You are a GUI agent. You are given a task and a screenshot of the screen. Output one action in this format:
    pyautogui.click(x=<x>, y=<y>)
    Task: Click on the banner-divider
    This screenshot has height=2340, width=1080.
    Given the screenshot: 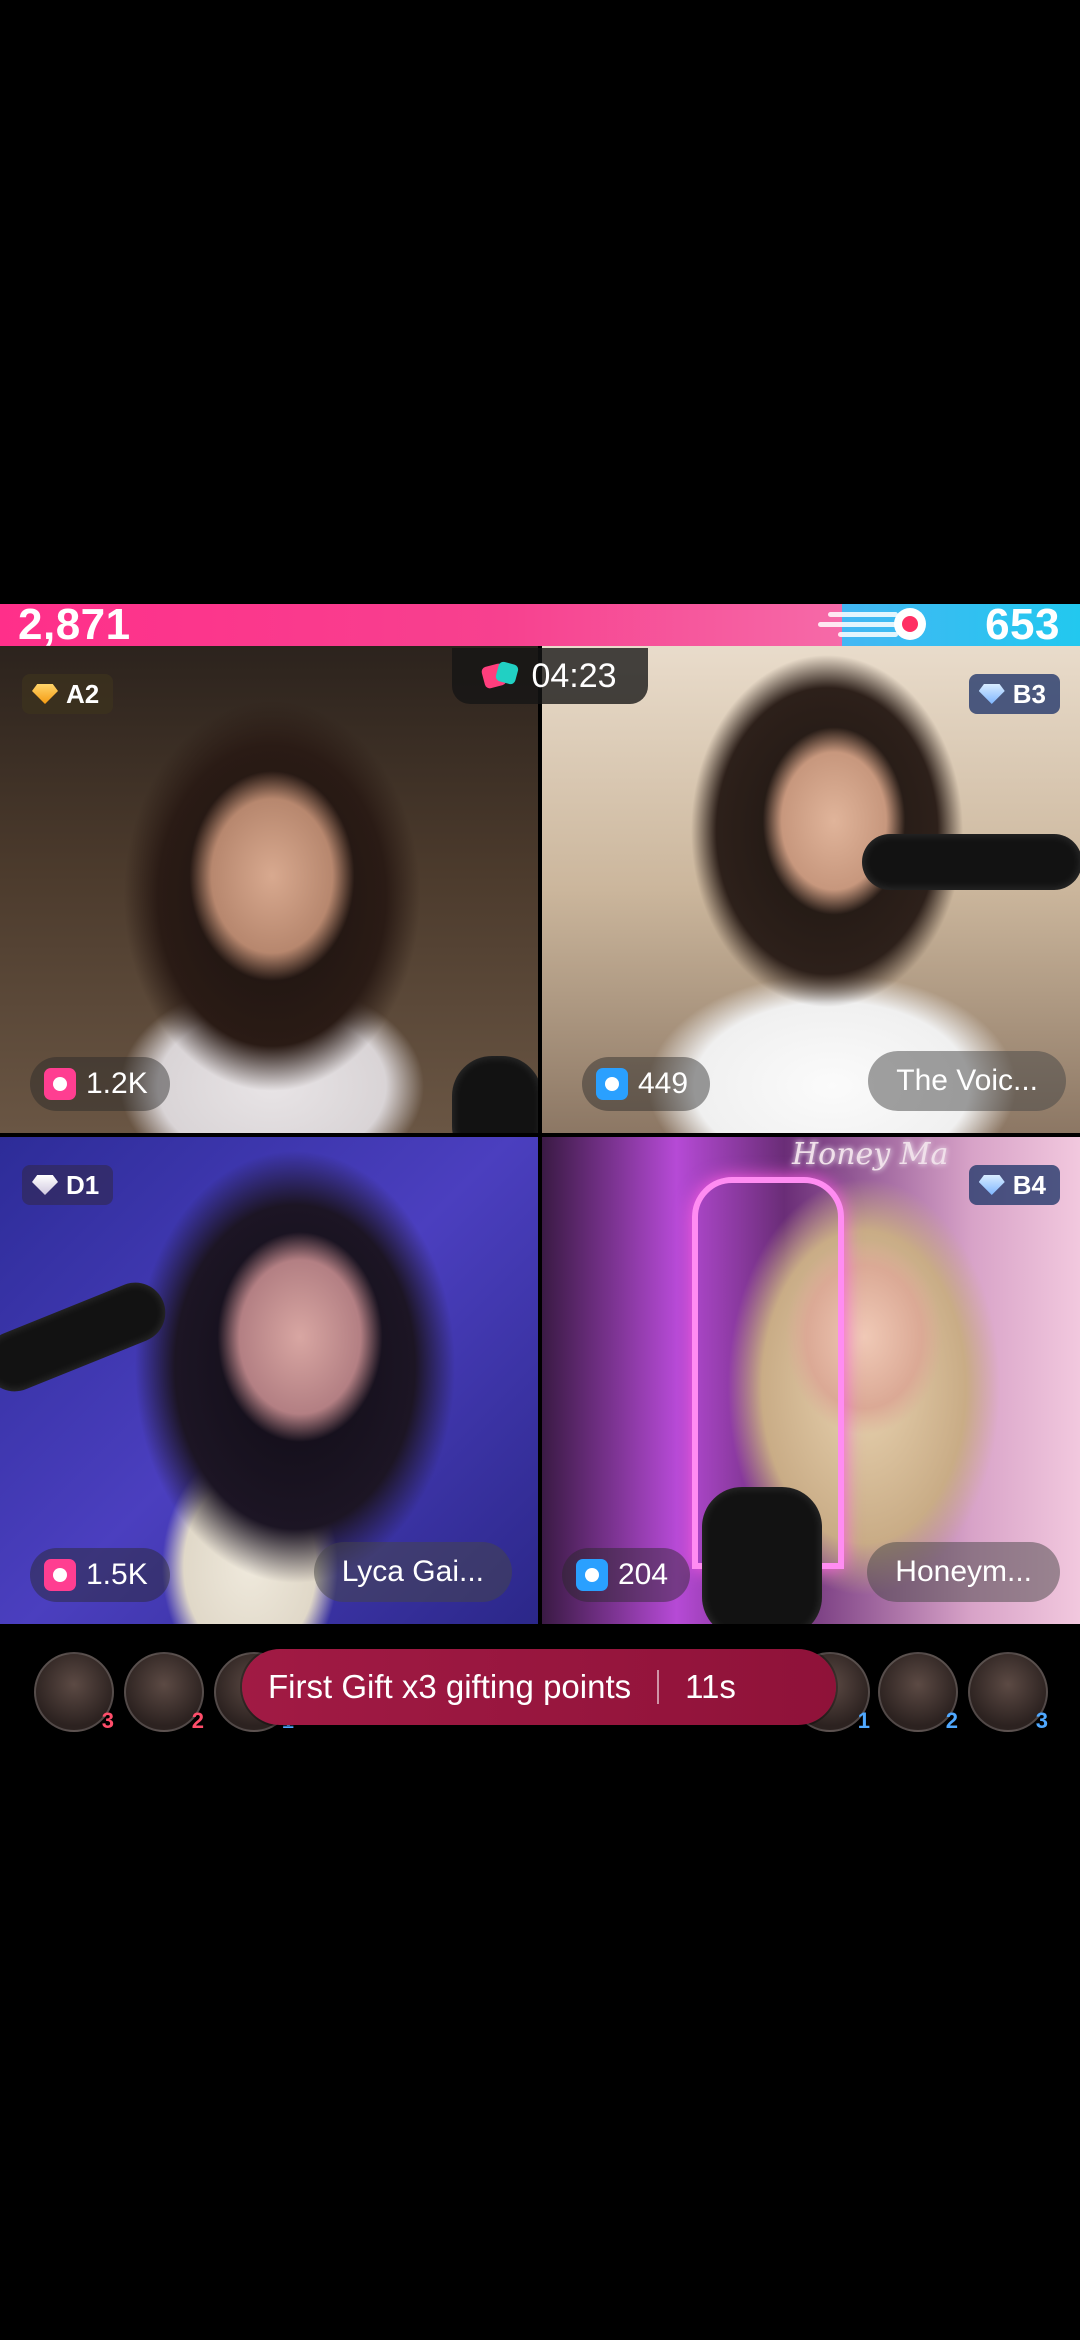 What is the action you would take?
    pyautogui.click(x=658, y=1687)
    